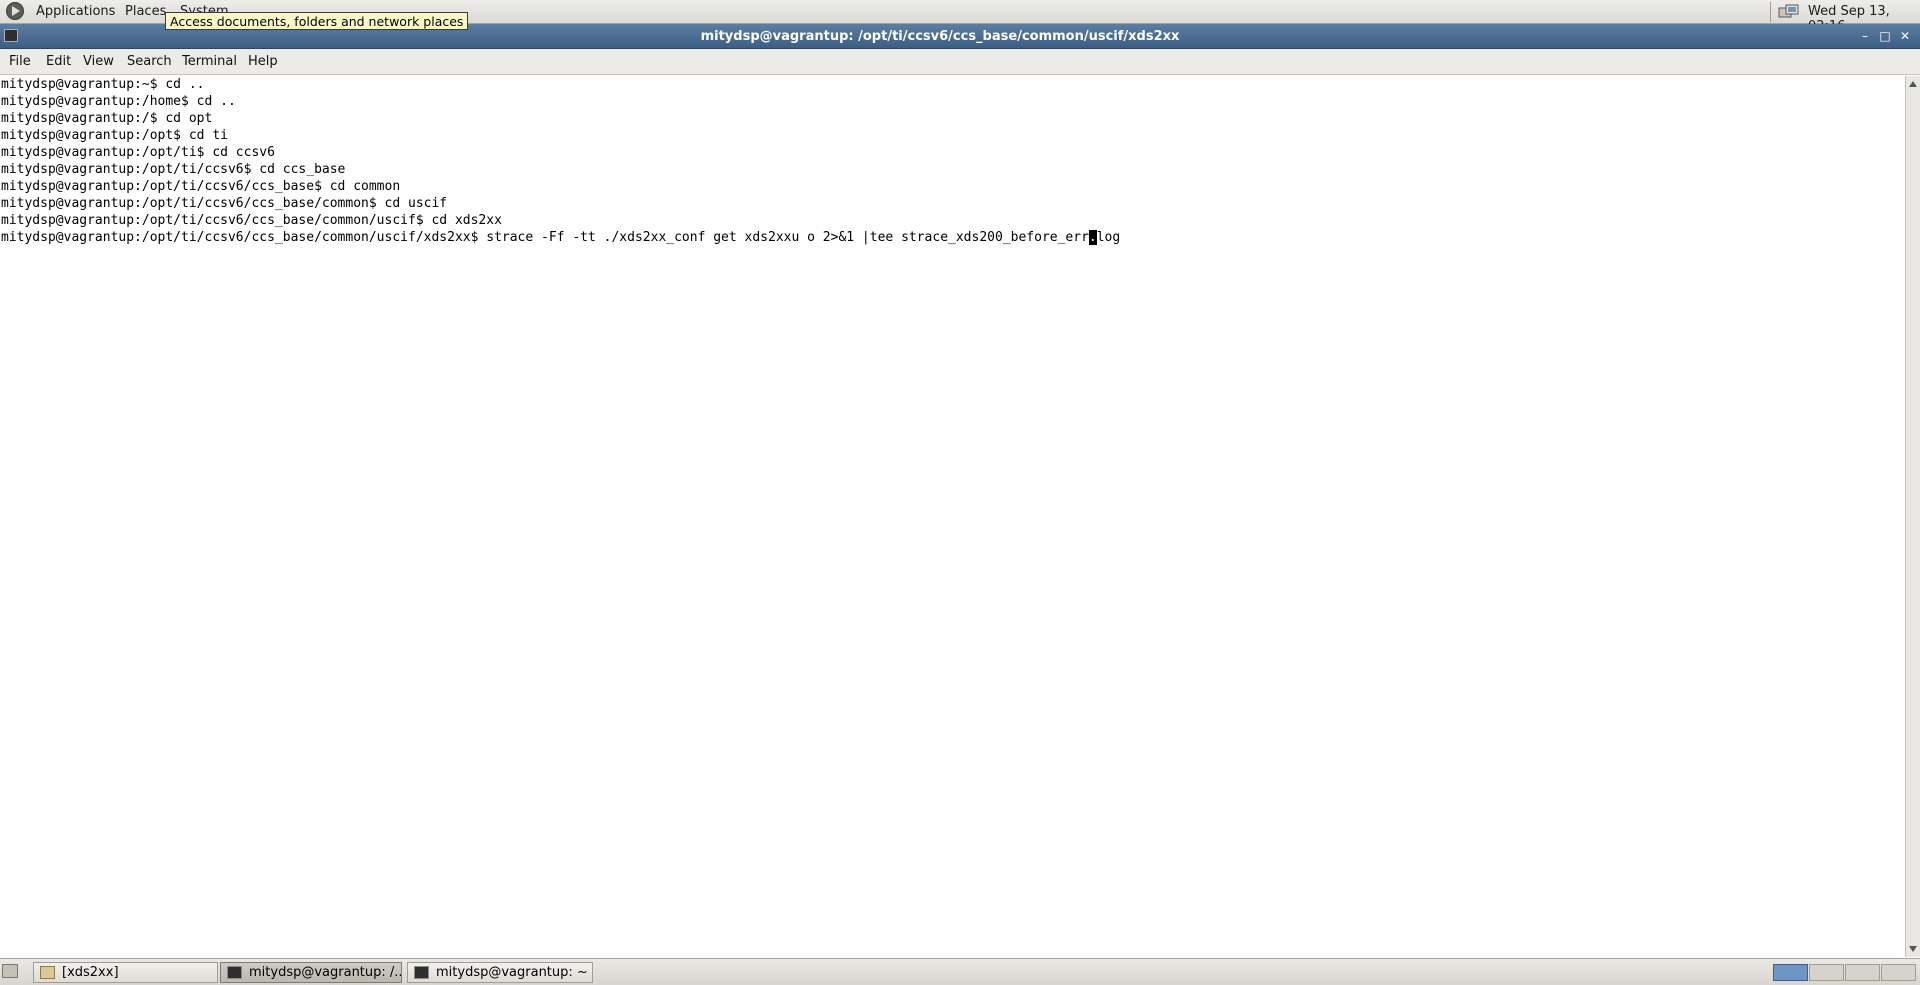 The width and height of the screenshot is (1920, 985). I want to click on task-terminal-home: mitydsp@vagrantup: ~, so click(500, 972).